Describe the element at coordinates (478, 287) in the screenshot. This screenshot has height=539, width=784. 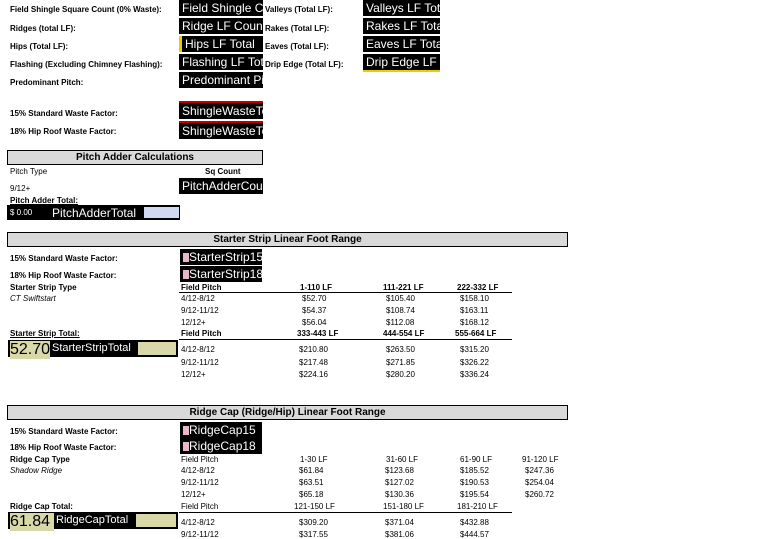
I see `starter-t1-header-range3: 222-332 LF` at that location.